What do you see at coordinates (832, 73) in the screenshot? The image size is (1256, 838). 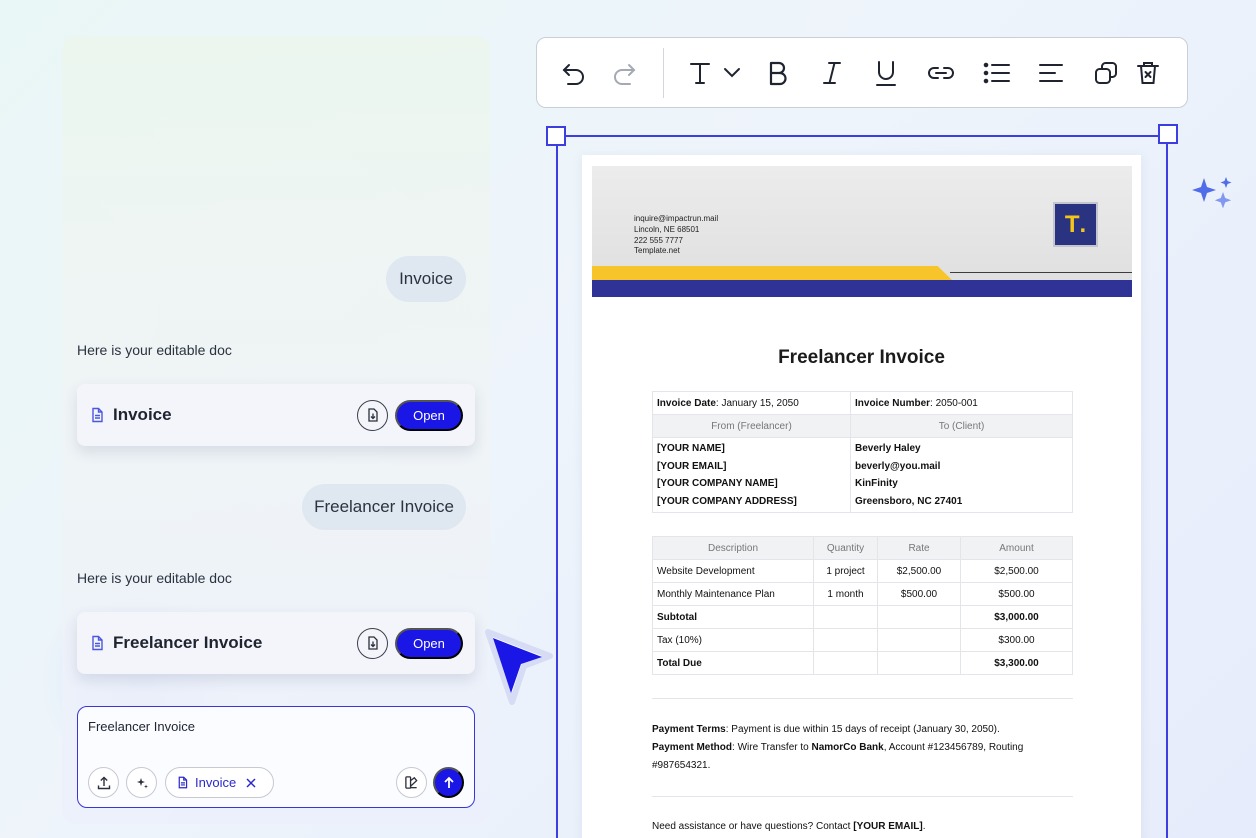 I see `italic-icon` at bounding box center [832, 73].